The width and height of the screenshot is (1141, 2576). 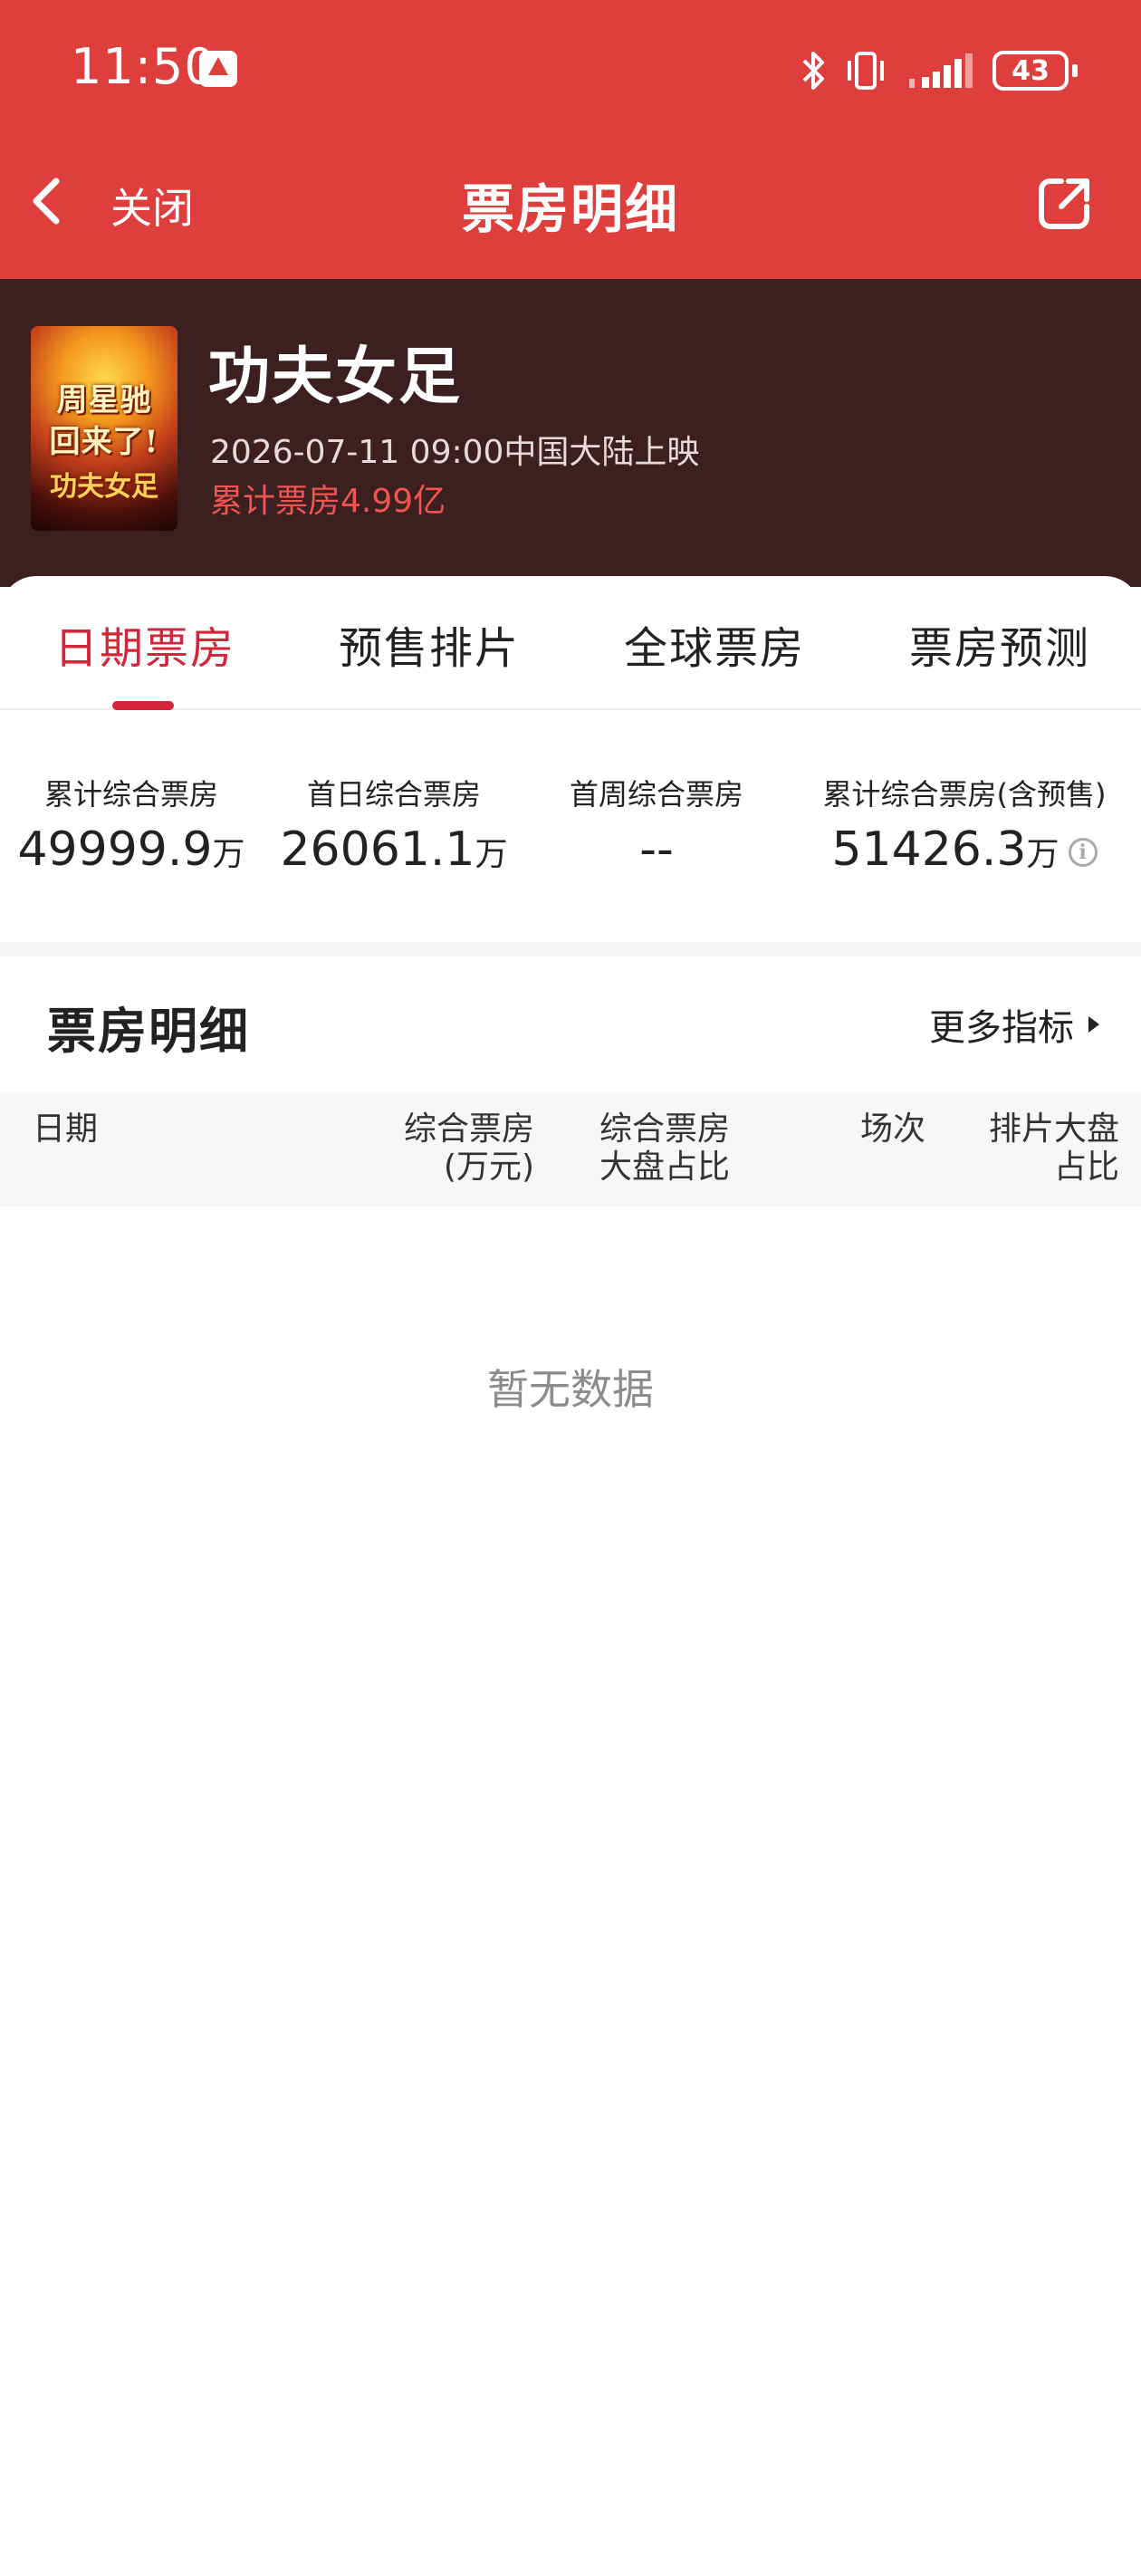 What do you see at coordinates (1065, 203) in the screenshot?
I see `share-icon` at bounding box center [1065, 203].